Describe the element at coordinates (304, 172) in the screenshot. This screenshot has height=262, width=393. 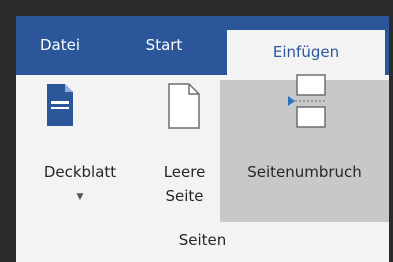
I see `seitenumbruch-label: Seitenumbruch` at that location.